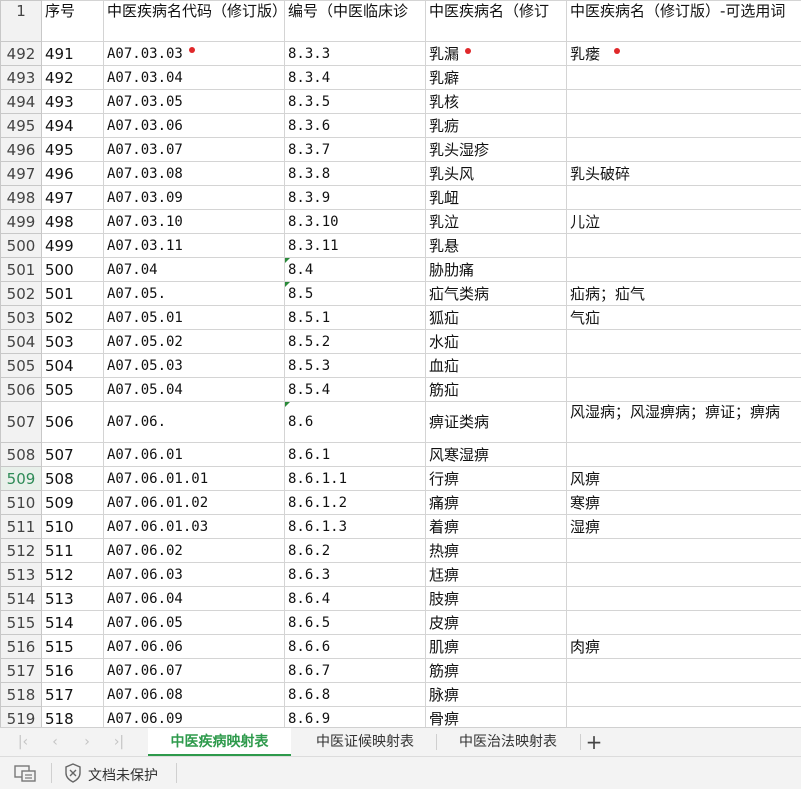 The image size is (801, 789). I want to click on disease-code-cell: A07.03.06, so click(194, 125).